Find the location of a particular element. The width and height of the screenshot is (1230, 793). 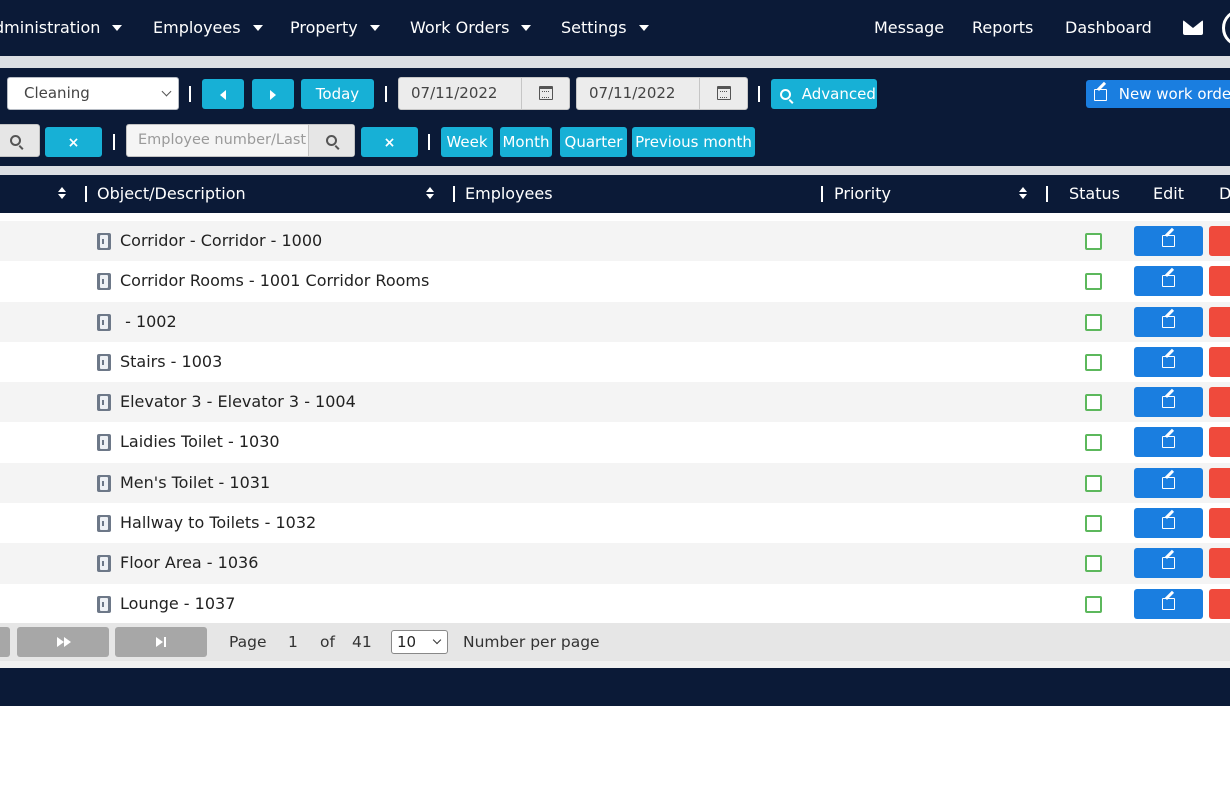

table-row: Corridor - Corridor - 1000 is located at coordinates (615, 241).